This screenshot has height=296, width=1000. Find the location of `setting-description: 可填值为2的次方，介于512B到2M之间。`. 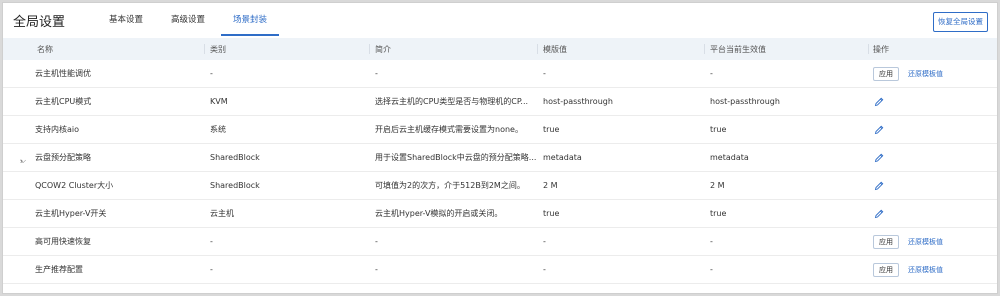

setting-description: 可填值为2的次方，介于512B到2M之间。 is located at coordinates (450, 185).